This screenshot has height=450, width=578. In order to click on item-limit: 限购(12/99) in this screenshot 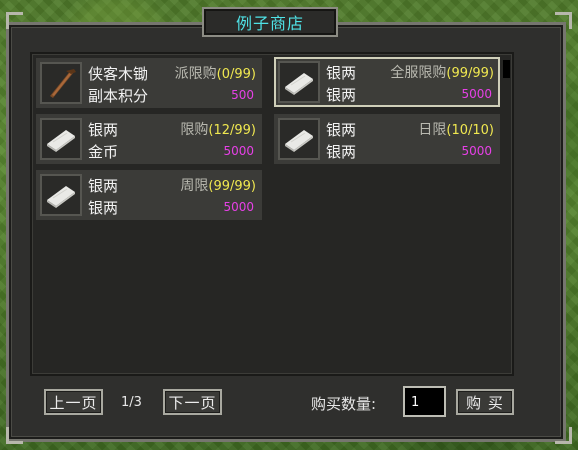, I will do `click(218, 129)`.